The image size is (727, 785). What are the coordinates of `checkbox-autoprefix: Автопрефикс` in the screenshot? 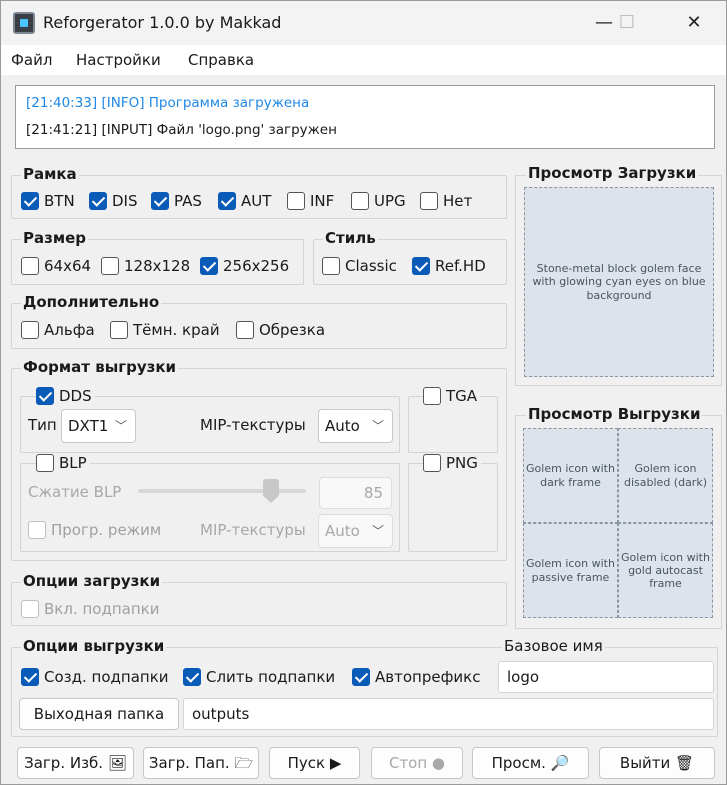 It's located at (416, 677).